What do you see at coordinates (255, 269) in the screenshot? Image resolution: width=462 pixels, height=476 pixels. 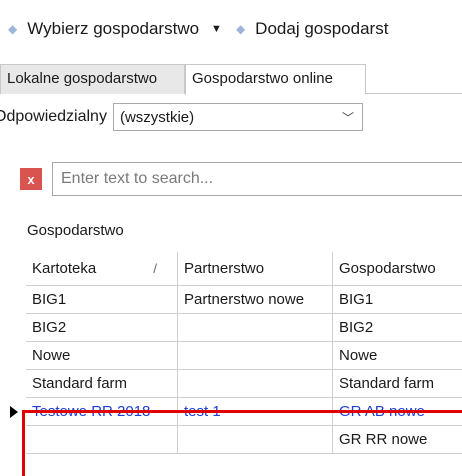 I see `column-header-partnerstwo: Partnerstwo` at bounding box center [255, 269].